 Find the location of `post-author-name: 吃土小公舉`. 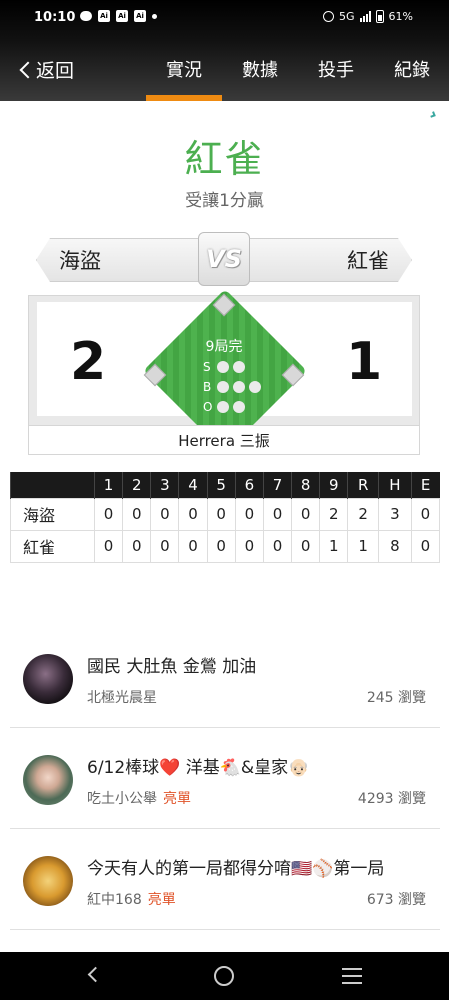

post-author-name: 吃土小公舉 is located at coordinates (122, 799).